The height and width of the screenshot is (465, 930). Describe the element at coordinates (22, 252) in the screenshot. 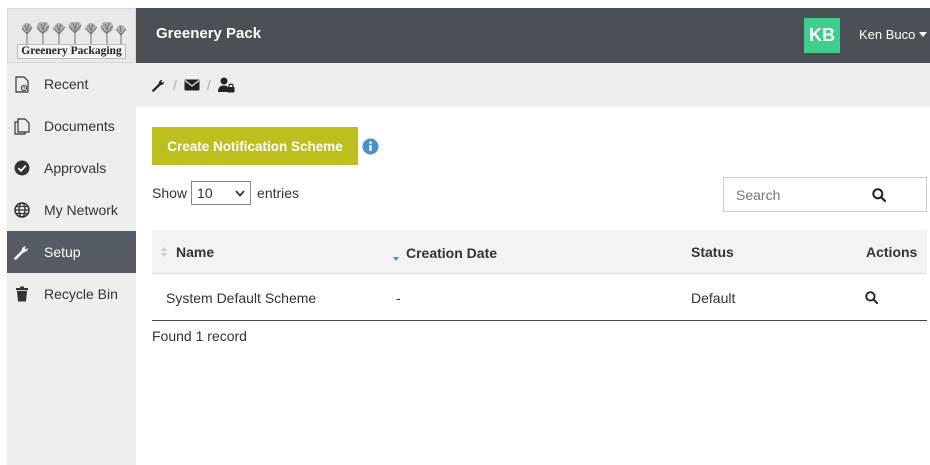

I see `wrench-icon` at that location.